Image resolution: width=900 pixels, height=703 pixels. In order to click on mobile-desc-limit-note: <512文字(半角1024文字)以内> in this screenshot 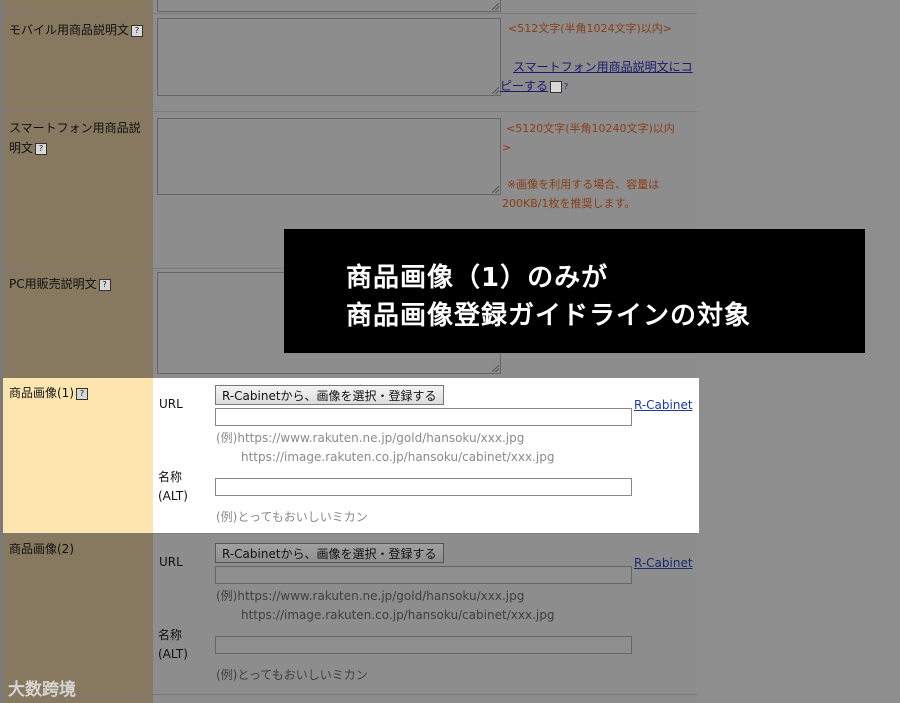, I will do `click(590, 28)`.